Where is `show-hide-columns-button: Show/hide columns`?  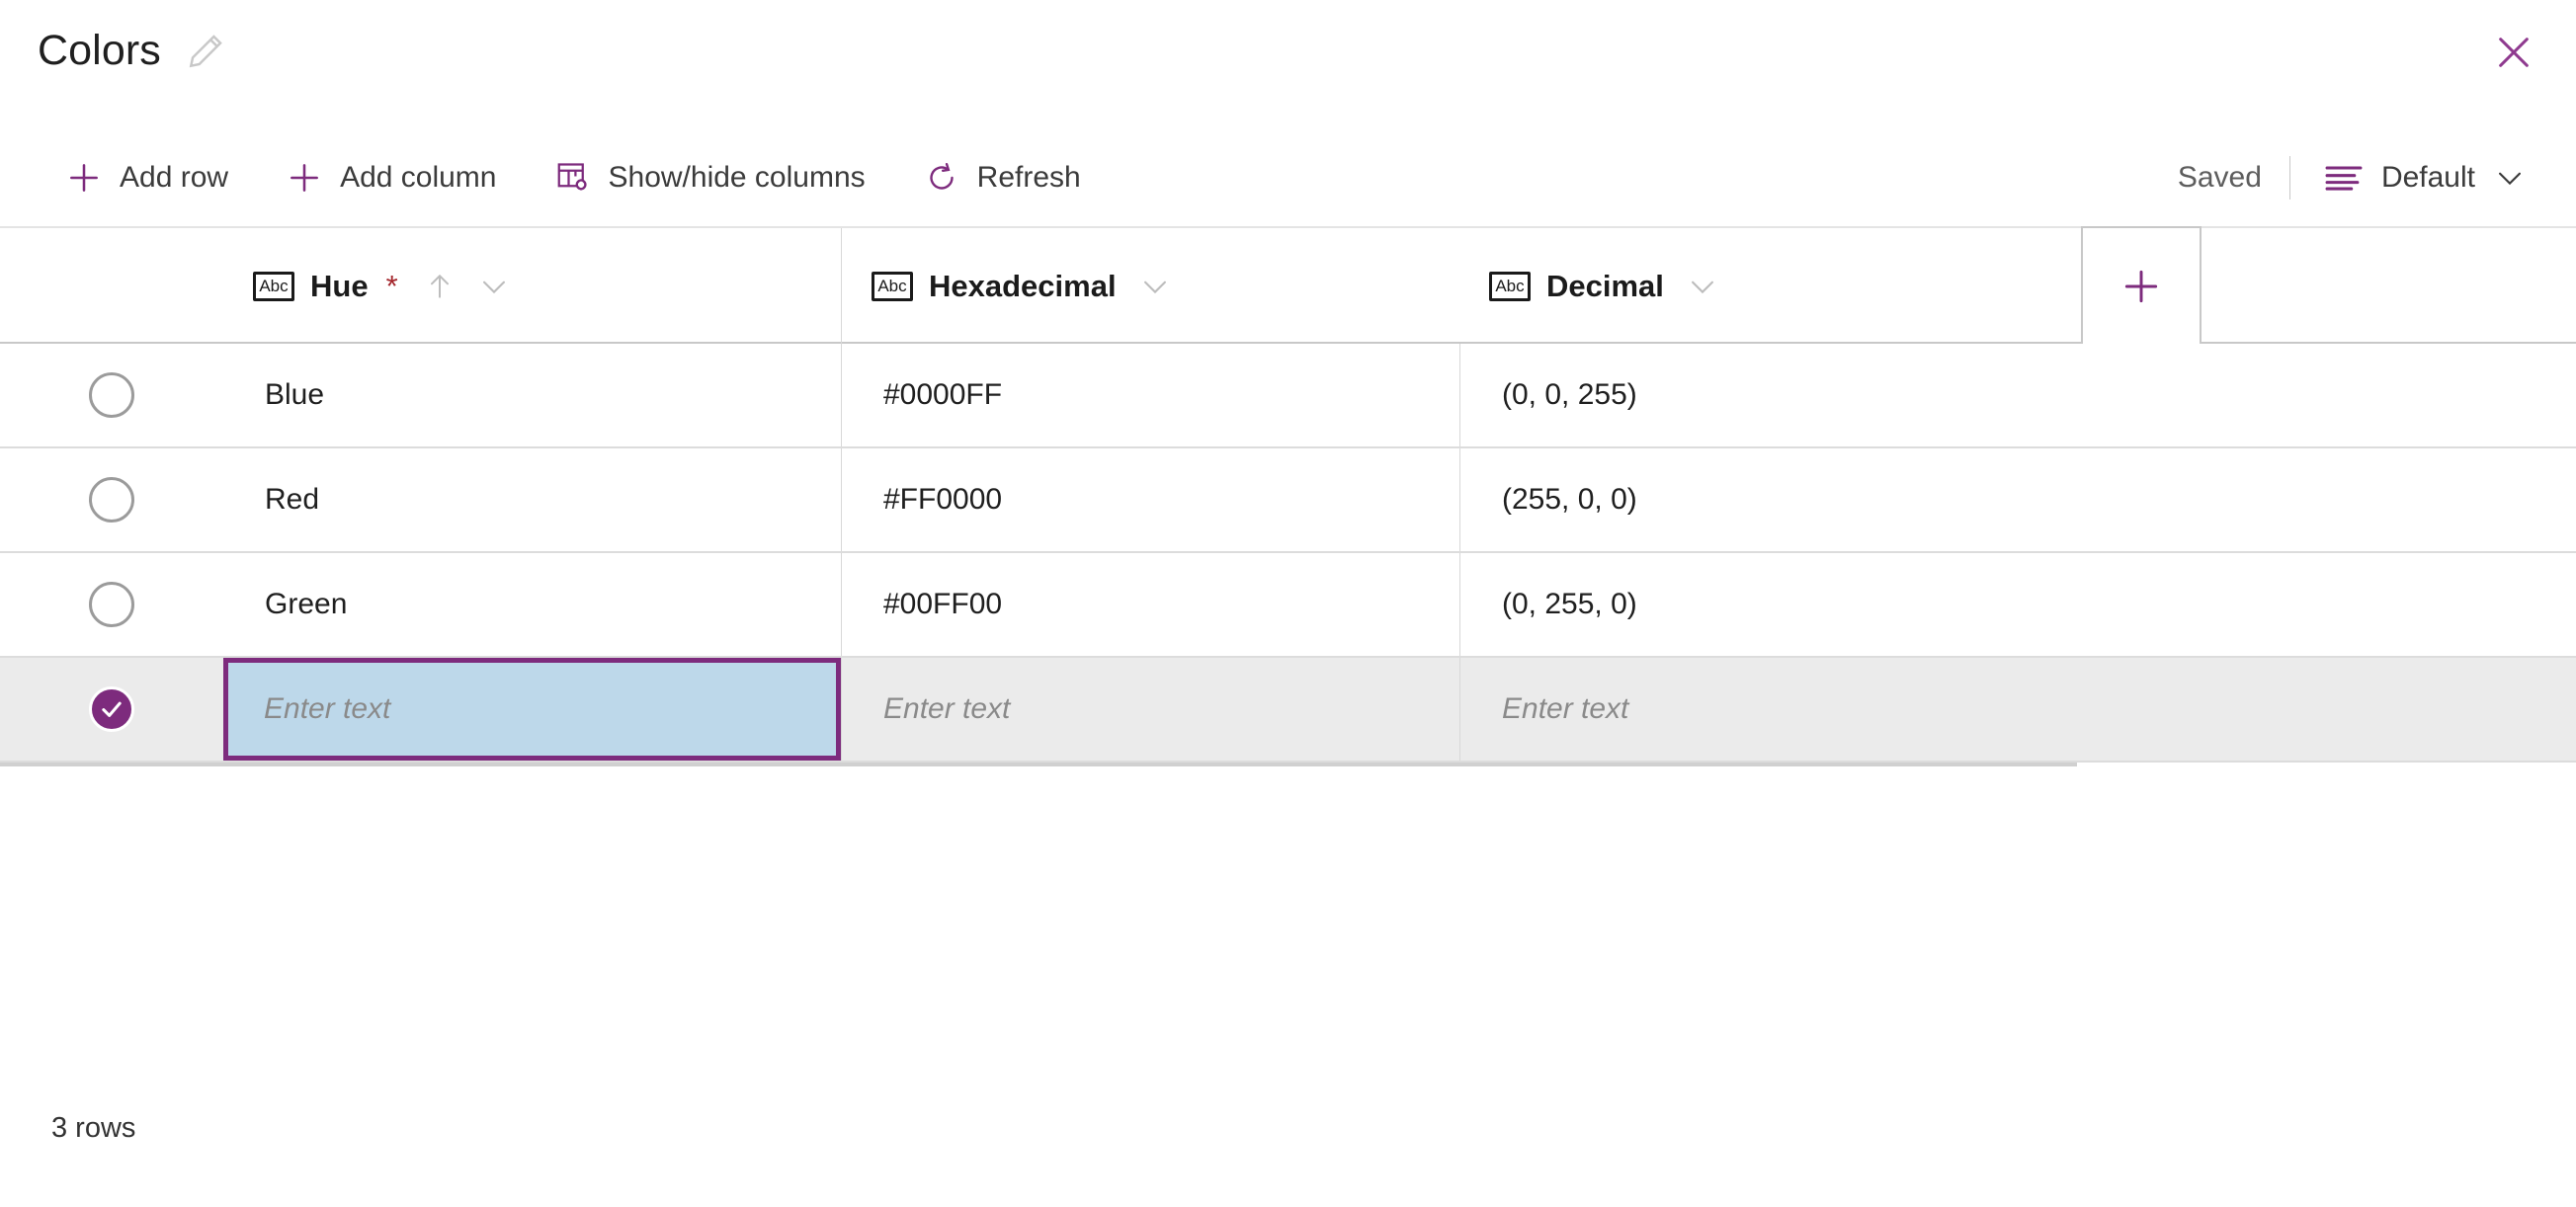
show-hide-columns-button: Show/hide columns is located at coordinates (718, 177).